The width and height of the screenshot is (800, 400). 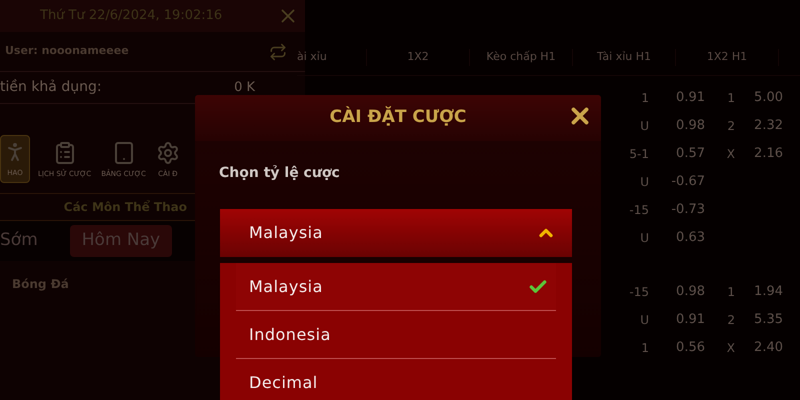 I want to click on dialog-title: CÀI ĐẶT CƯỢC, so click(x=398, y=117).